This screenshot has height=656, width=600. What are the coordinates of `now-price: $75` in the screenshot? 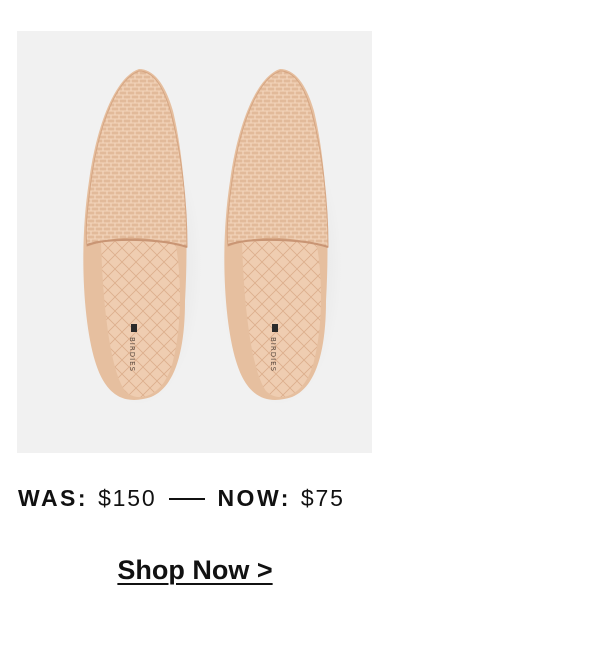 It's located at (322, 497).